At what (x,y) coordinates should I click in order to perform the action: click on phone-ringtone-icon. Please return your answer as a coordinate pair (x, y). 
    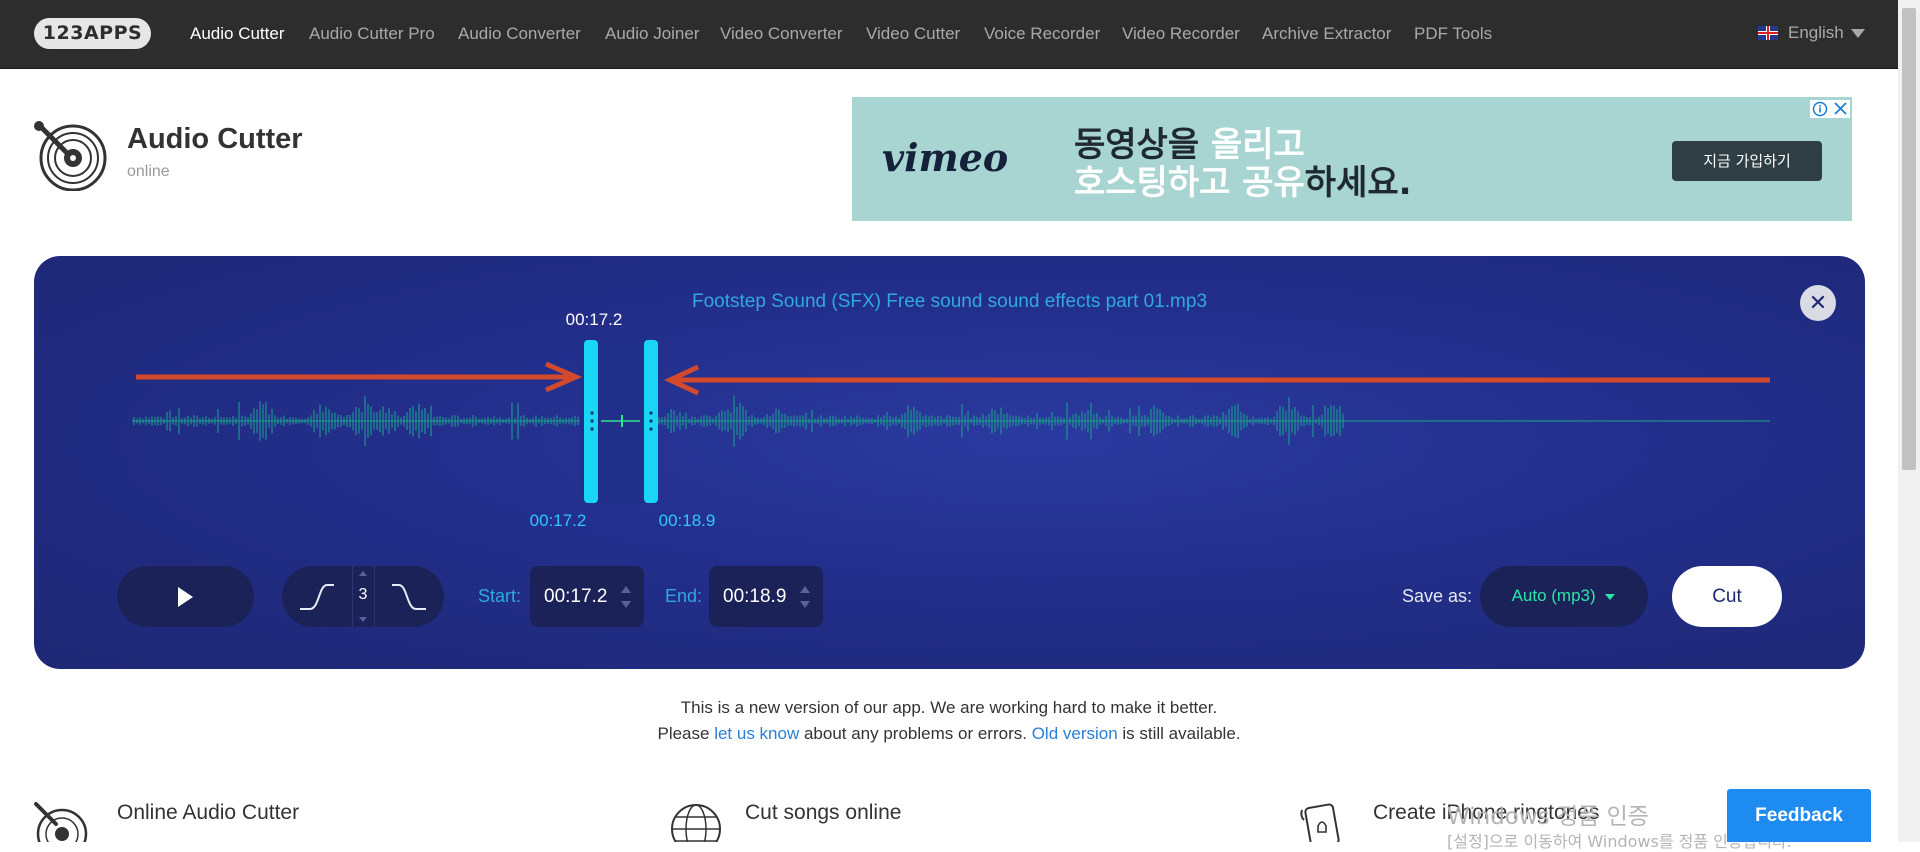
    Looking at the image, I should click on (1320, 822).